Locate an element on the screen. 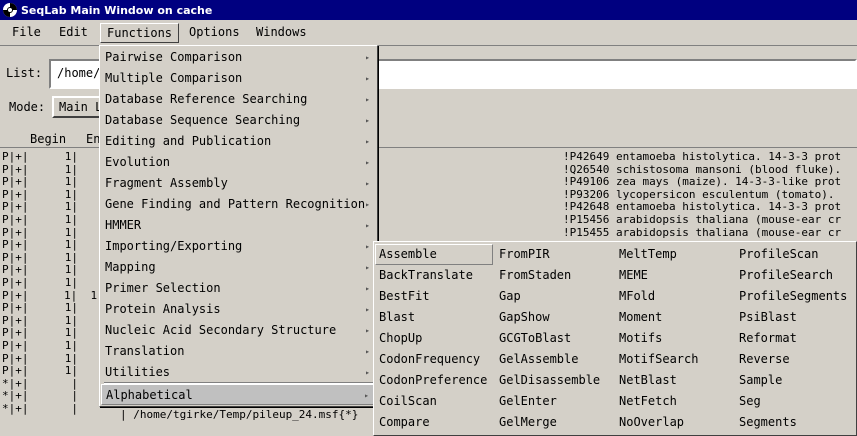  program-item-profilesearch: ProfileSearch is located at coordinates (794, 275).